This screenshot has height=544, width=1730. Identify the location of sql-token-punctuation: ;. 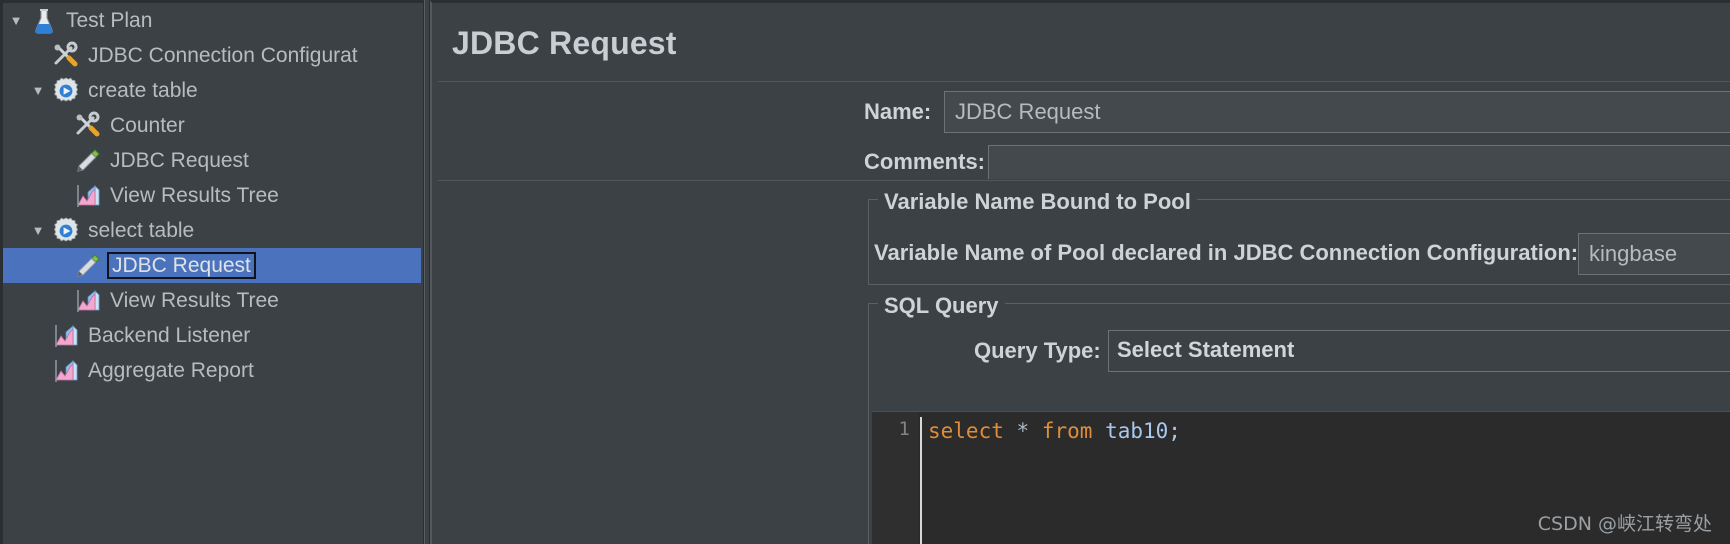
(1174, 431).